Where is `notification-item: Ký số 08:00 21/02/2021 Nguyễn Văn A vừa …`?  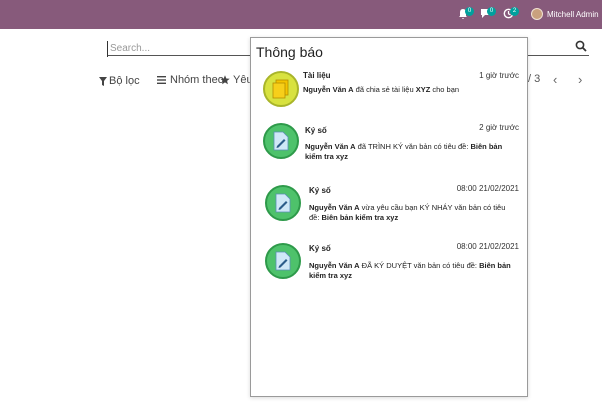 notification-item: Ký số 08:00 21/02/2021 Nguyễn Văn A vừa … is located at coordinates (389, 206).